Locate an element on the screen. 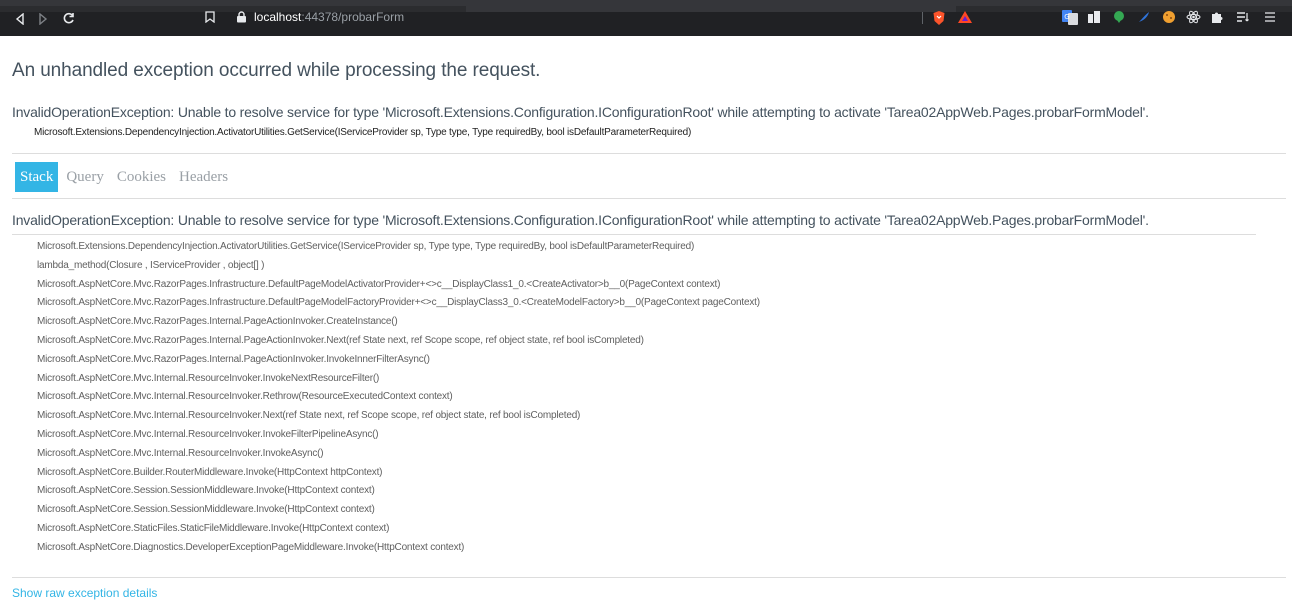 The height and width of the screenshot is (602, 1292). green-extension-icon is located at coordinates (1119, 17).